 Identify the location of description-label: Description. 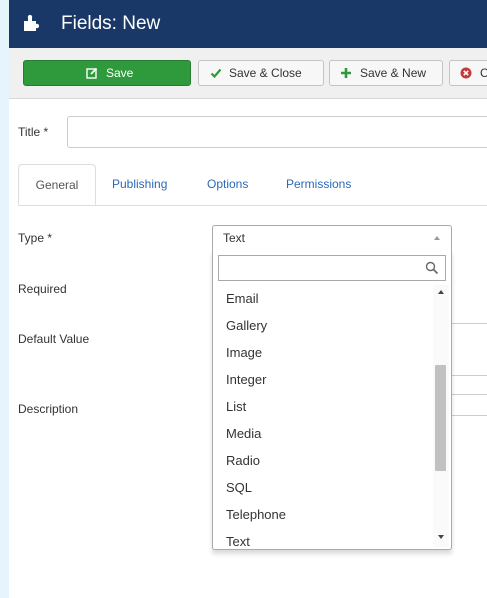
(48, 409).